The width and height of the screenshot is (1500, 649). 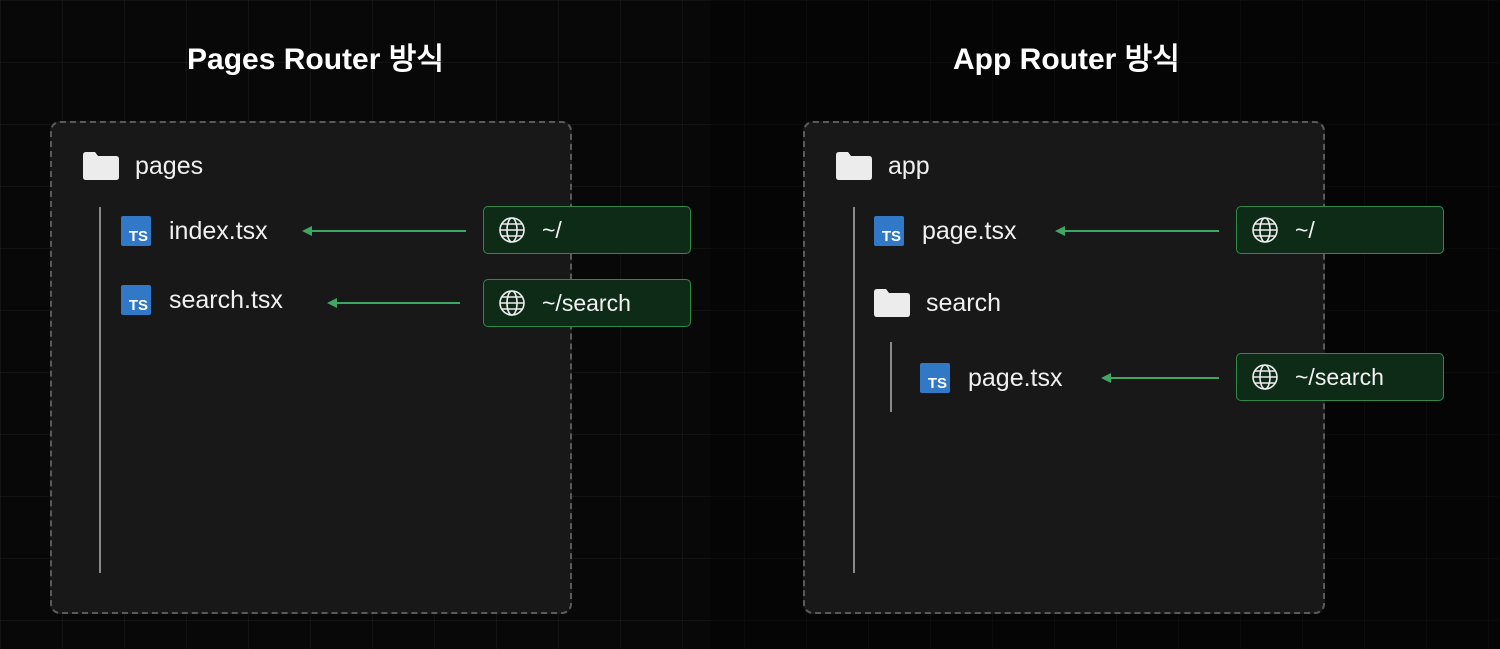 What do you see at coordinates (964, 302) in the screenshot?
I see `folder-label: search` at bounding box center [964, 302].